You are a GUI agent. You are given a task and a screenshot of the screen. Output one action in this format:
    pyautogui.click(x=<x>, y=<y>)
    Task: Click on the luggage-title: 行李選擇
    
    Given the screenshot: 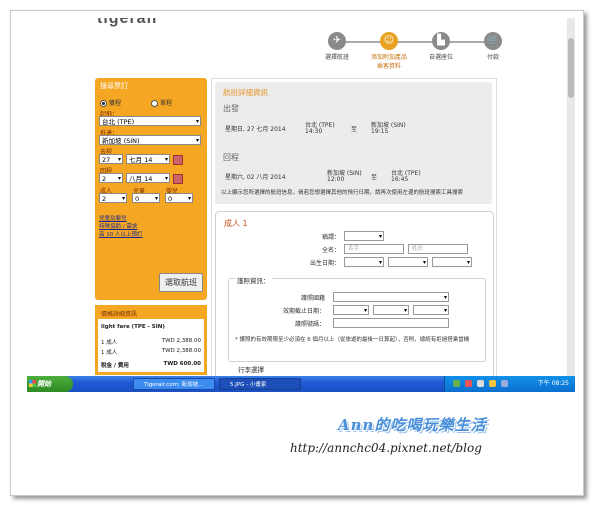 What is the action you would take?
    pyautogui.click(x=251, y=370)
    